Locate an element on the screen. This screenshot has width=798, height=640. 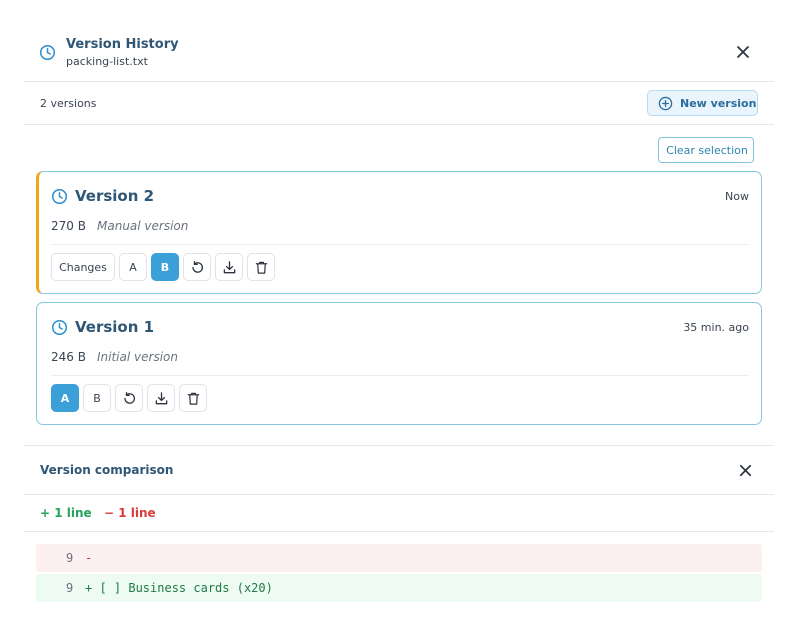
versions-toolbar: 2 versions New version is located at coordinates (399, 103).